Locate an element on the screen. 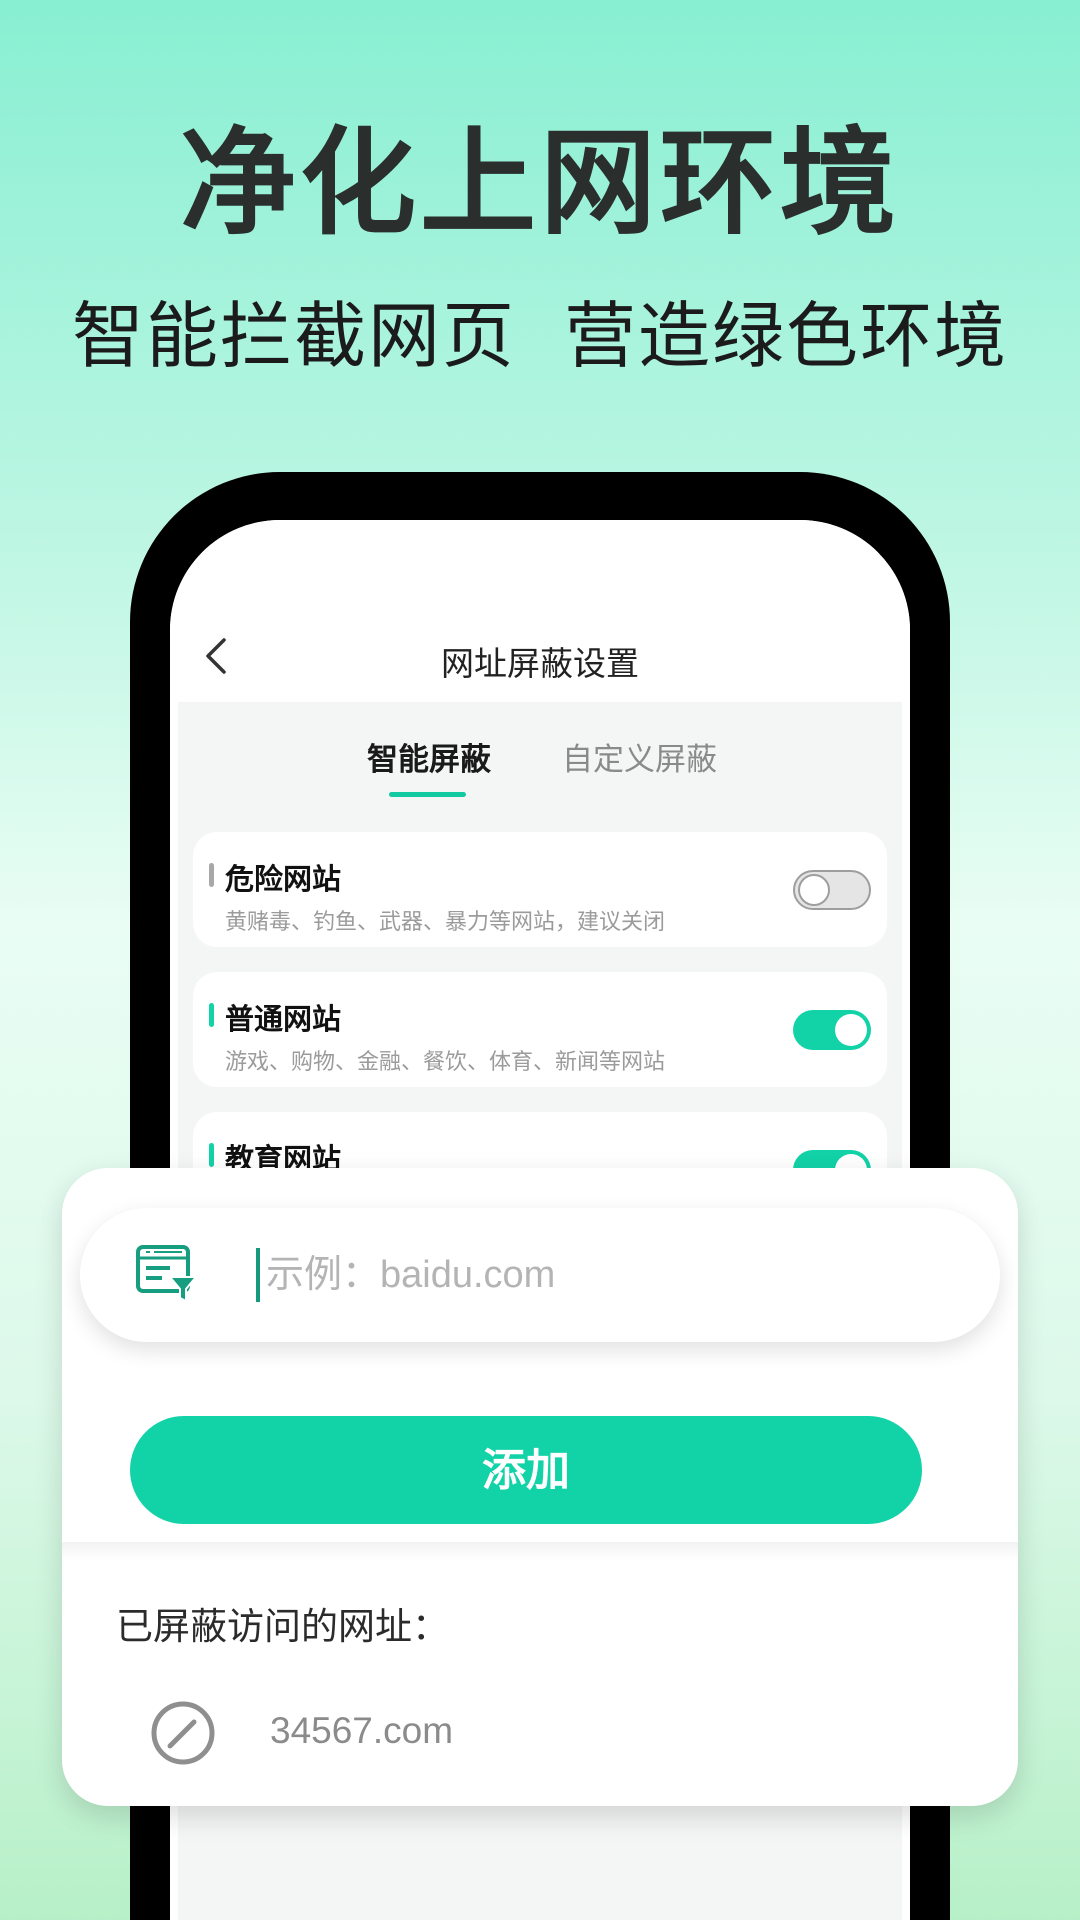 Image resolution: width=1080 pixels, height=1920 pixels. nav-bar: 网址屏蔽设置 is located at coordinates (540, 611).